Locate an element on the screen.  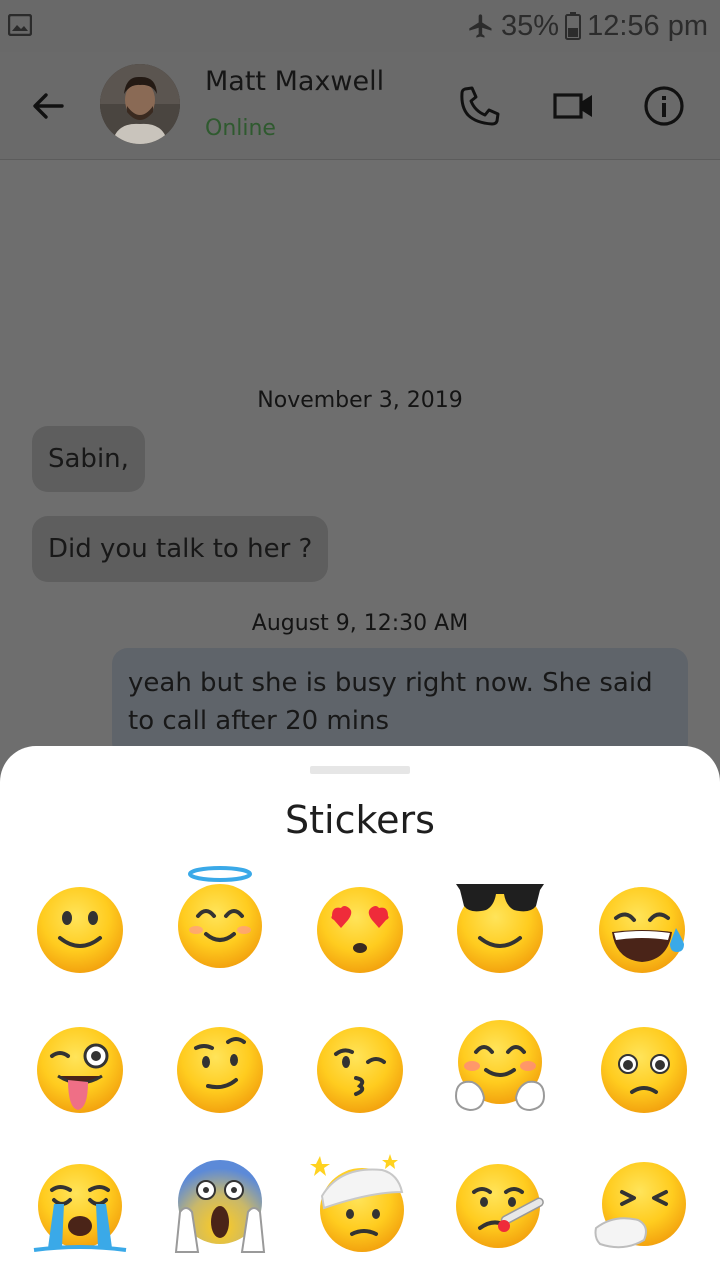
winking-face-with-tongue-icon is located at coordinates (80, 1068).